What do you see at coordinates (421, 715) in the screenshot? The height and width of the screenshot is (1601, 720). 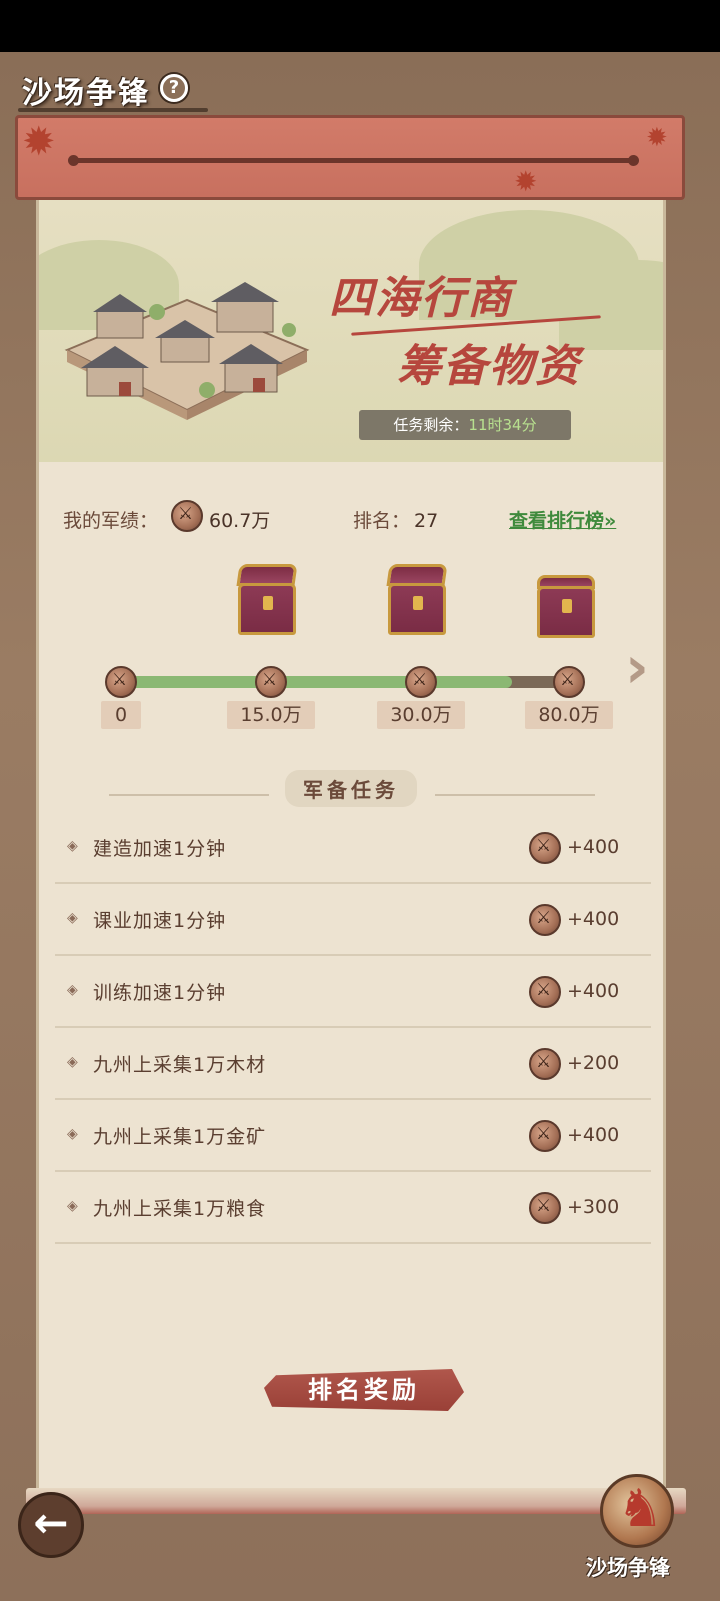 I see `milestone-label: 30.0万` at bounding box center [421, 715].